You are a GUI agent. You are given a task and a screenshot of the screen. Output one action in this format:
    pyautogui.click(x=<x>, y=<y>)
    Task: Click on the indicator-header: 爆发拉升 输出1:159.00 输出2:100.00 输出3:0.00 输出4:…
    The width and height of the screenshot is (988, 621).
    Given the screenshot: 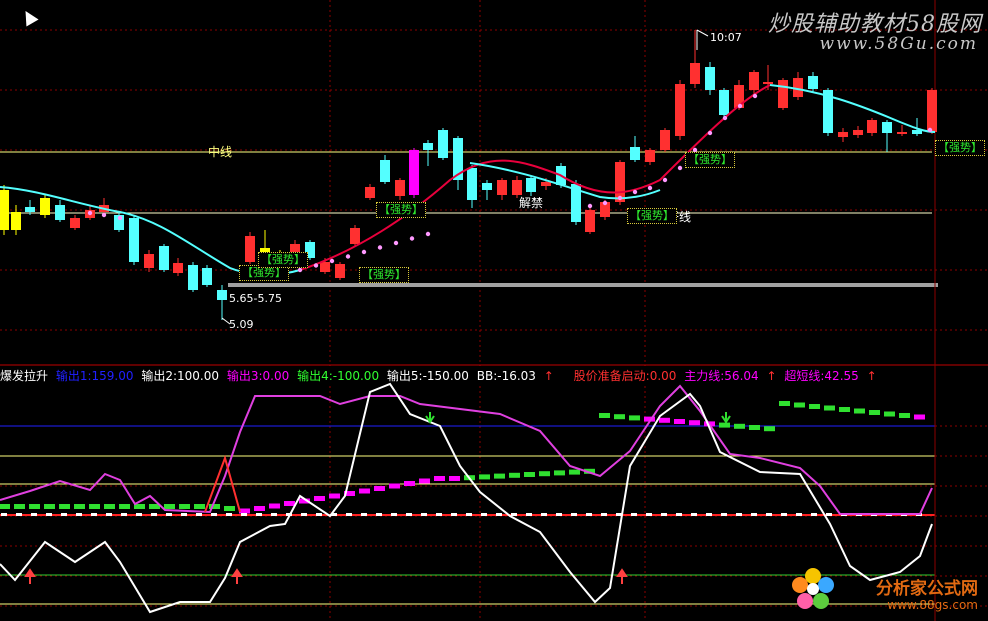 What is the action you would take?
    pyautogui.click(x=440, y=376)
    